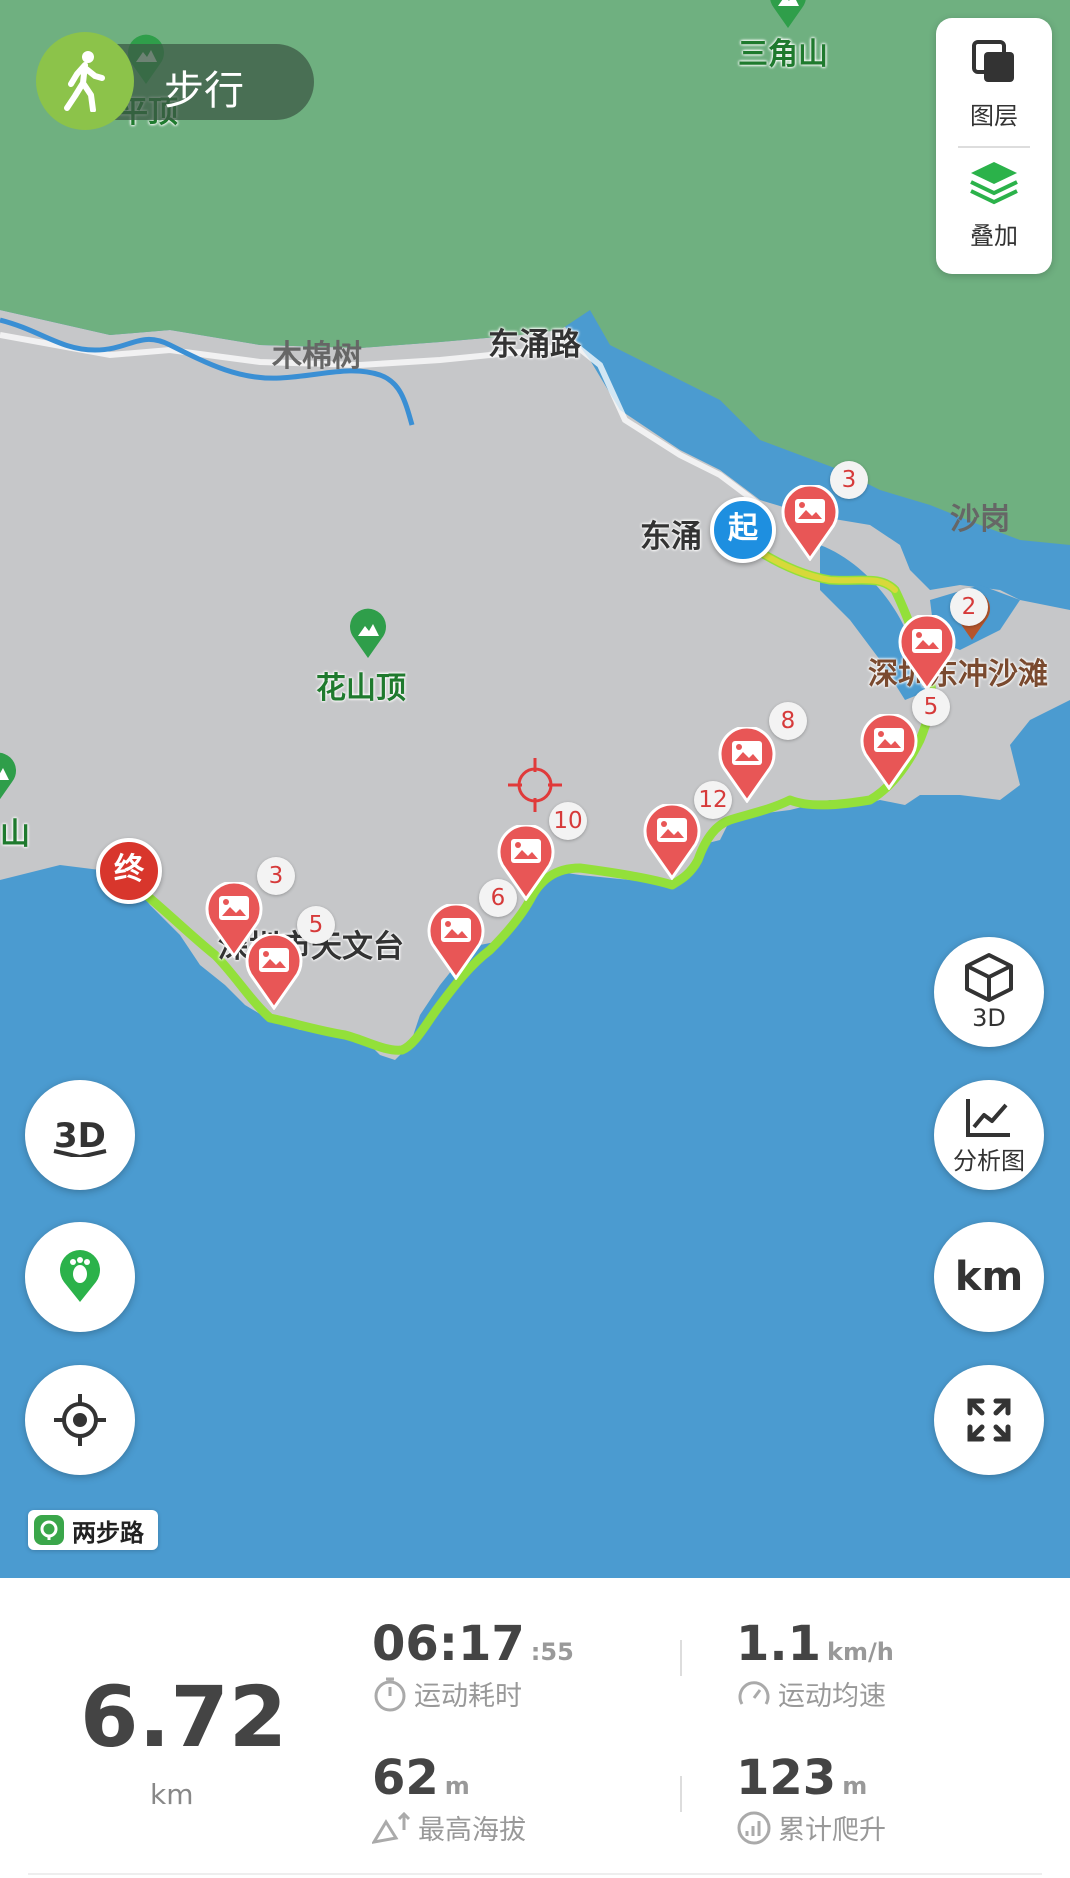  Describe the element at coordinates (969, 607) in the screenshot. I see `photo-count-badge: 2` at that location.